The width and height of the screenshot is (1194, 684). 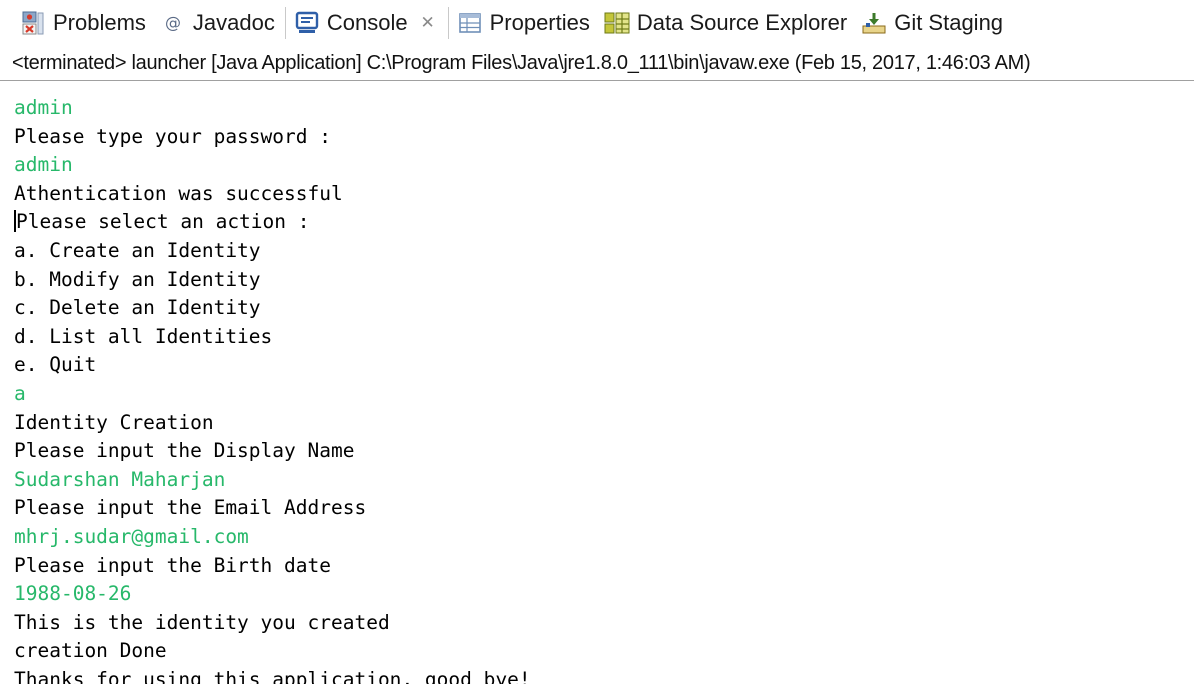 What do you see at coordinates (617, 23) in the screenshot?
I see `data-source-explorer-icon` at bounding box center [617, 23].